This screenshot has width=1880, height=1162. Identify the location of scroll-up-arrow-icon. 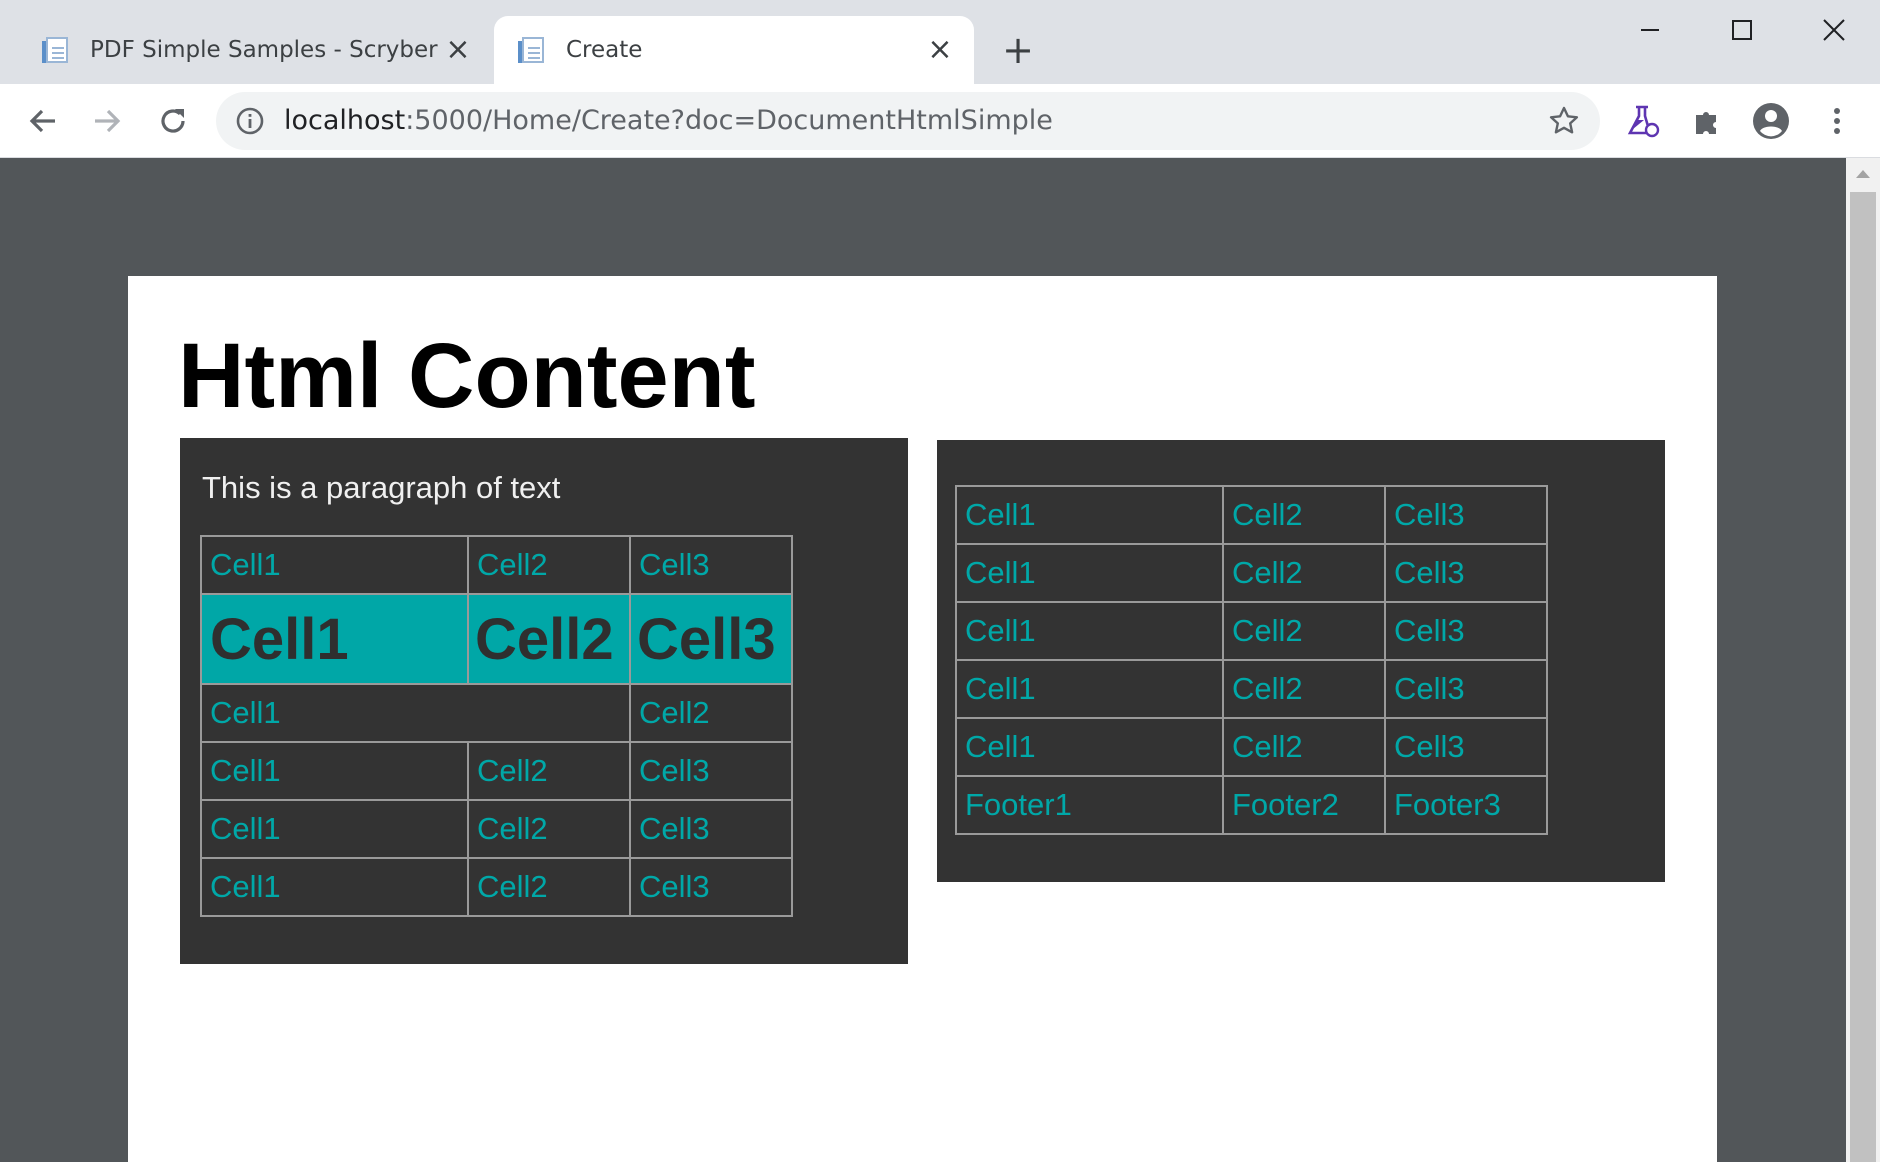
(1863, 175).